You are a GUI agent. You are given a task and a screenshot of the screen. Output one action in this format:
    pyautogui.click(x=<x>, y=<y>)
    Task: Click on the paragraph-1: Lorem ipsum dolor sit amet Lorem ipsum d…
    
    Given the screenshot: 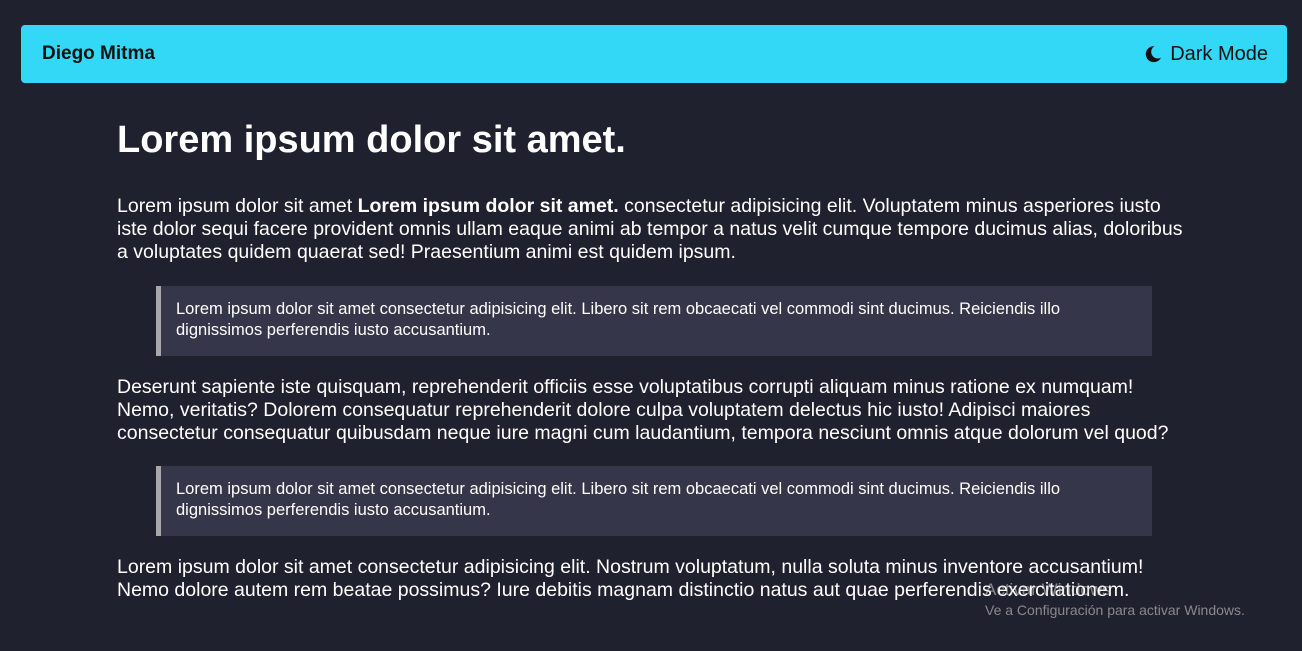 What is the action you would take?
    pyautogui.click(x=654, y=229)
    